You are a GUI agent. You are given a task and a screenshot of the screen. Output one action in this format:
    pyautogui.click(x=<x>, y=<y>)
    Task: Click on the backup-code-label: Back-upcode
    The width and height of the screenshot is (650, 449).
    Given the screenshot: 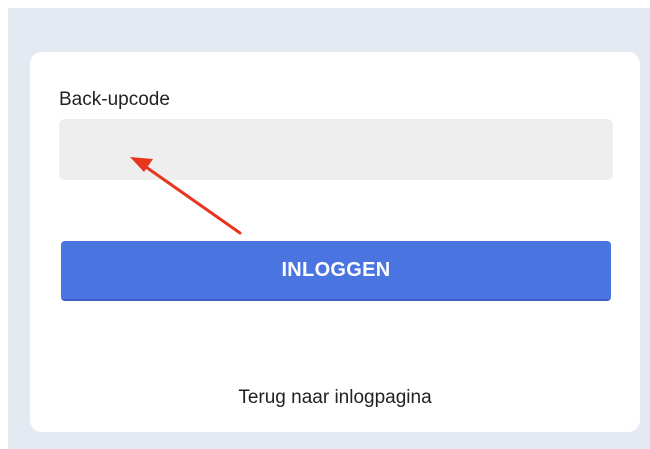 What is the action you would take?
    pyautogui.click(x=114, y=99)
    